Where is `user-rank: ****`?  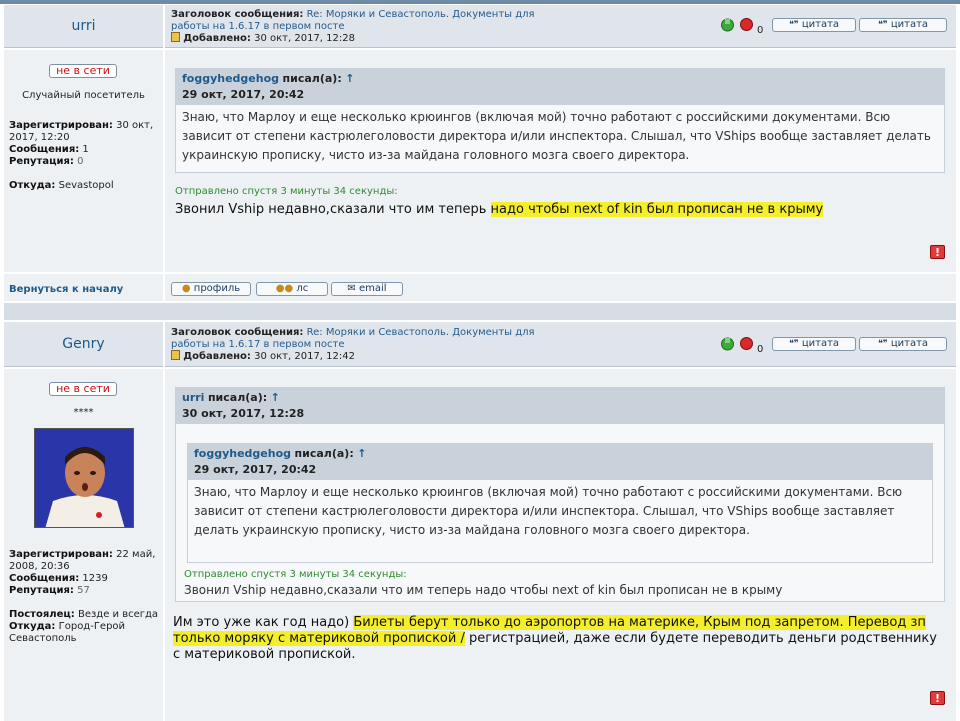
user-rank: **** is located at coordinates (83, 412).